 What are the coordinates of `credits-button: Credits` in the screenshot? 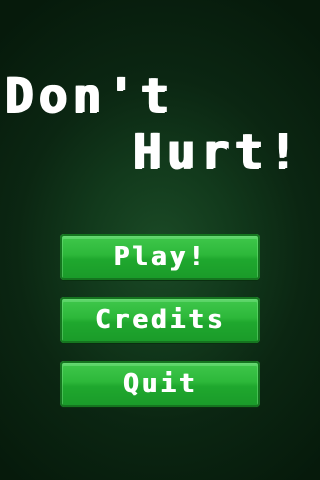 It's located at (160, 320).